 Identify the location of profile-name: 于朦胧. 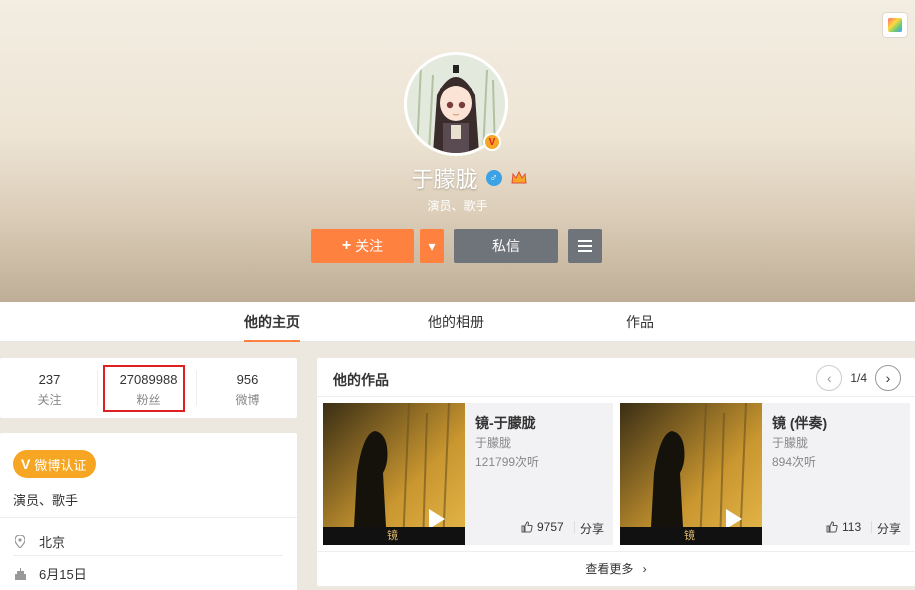
(444, 179).